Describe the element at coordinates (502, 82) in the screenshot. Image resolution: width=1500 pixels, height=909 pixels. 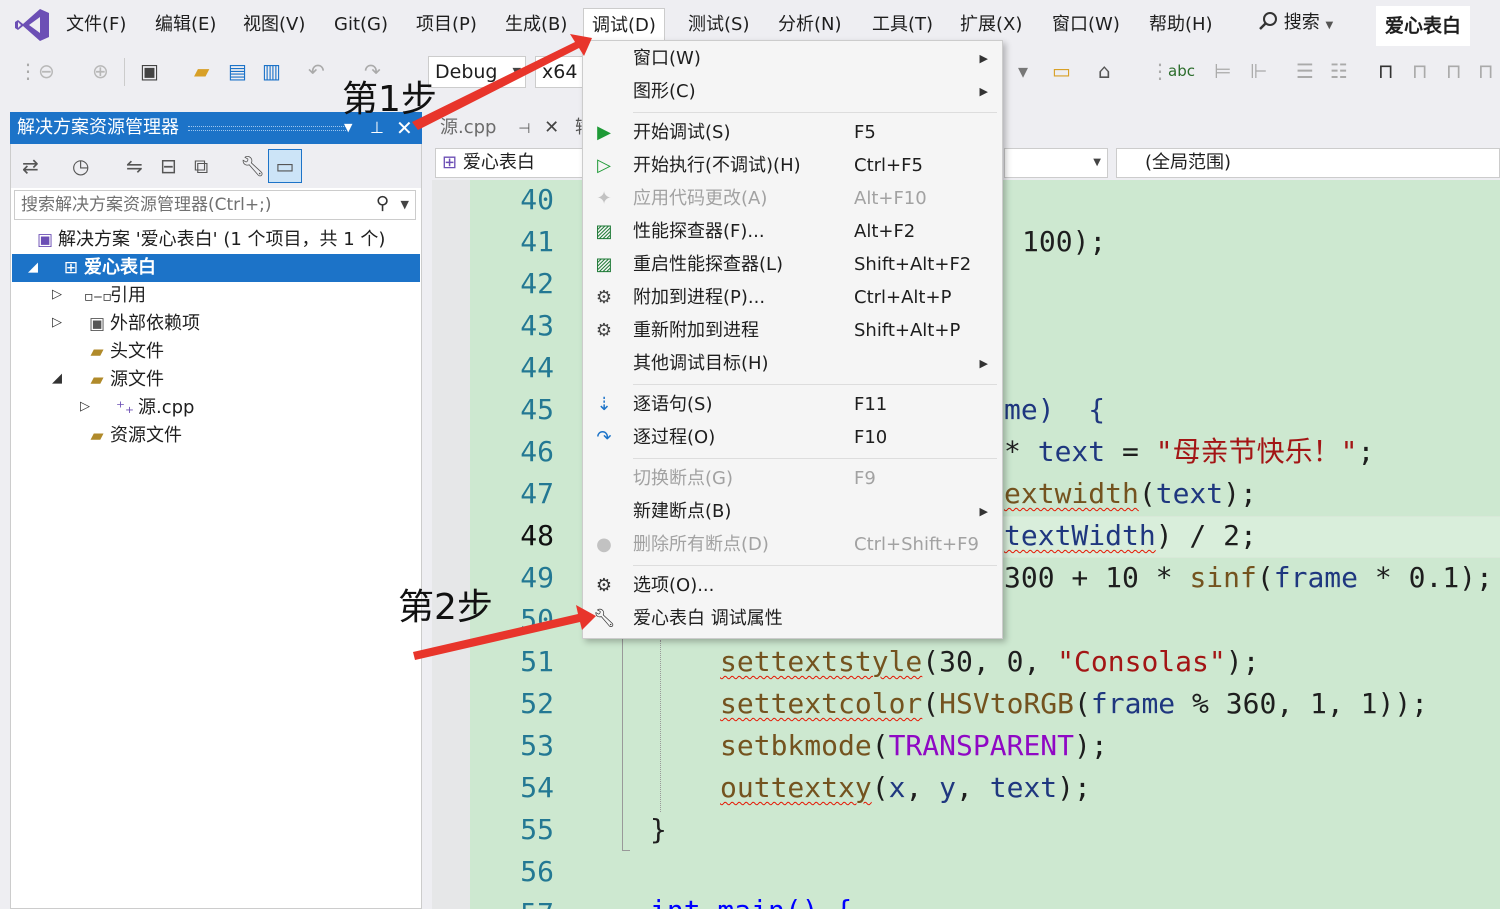
I see `step1-arrow` at that location.